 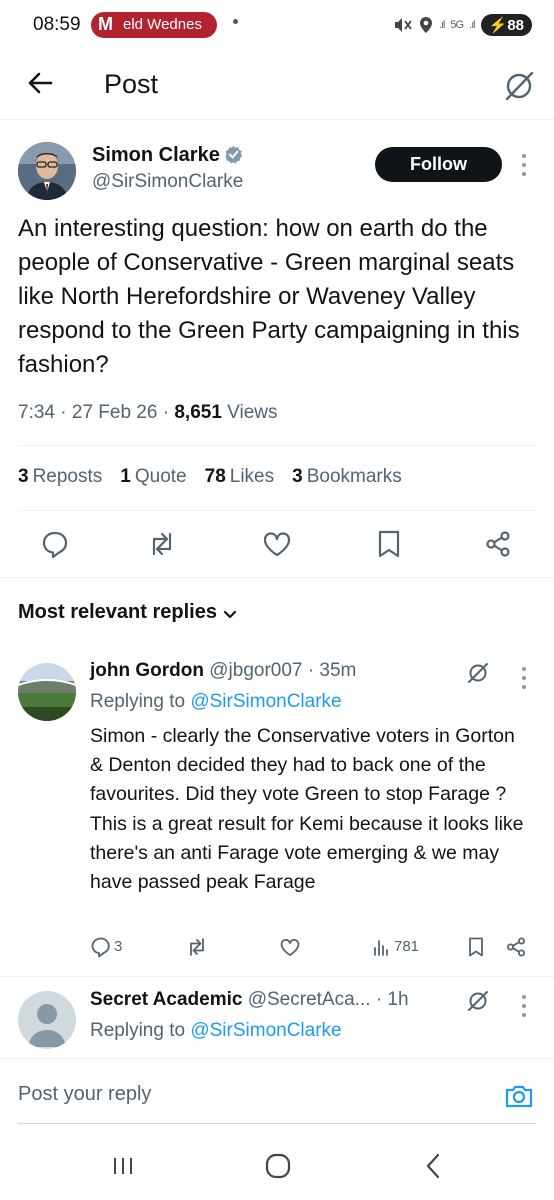 I want to click on notification-dot, so click(x=235, y=21).